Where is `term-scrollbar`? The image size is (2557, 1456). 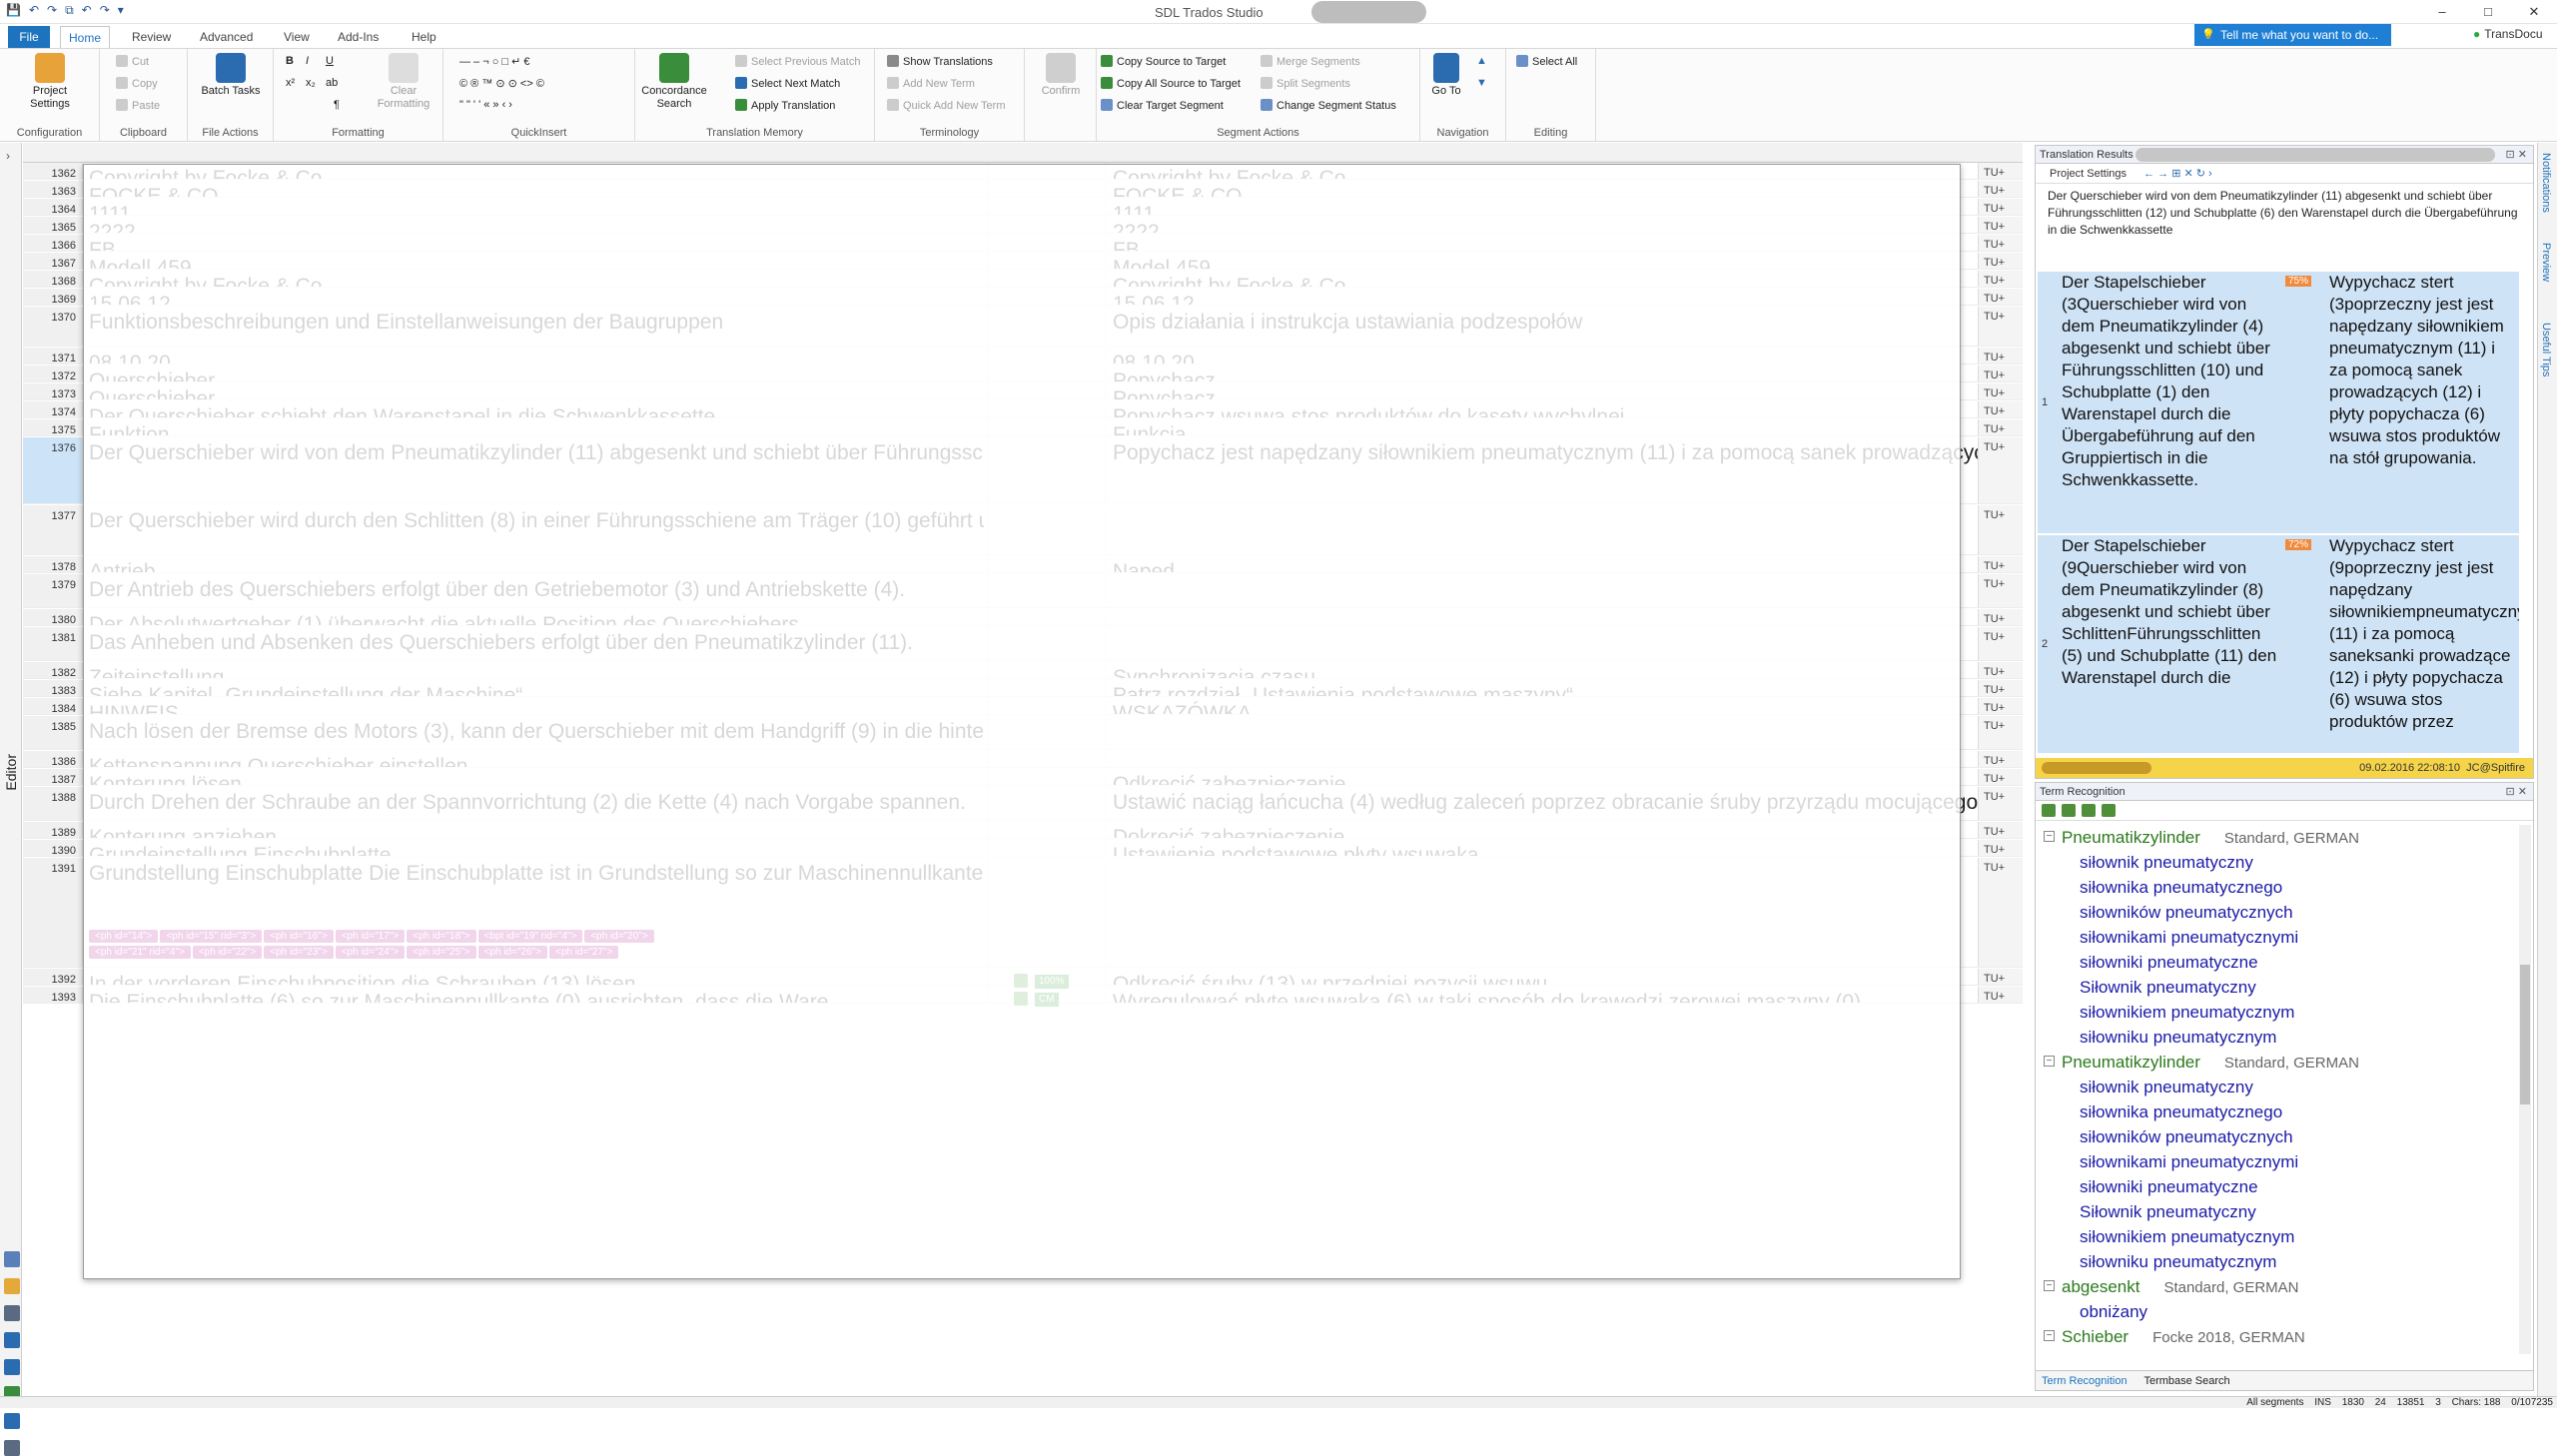 term-scrollbar is located at coordinates (2525, 1089).